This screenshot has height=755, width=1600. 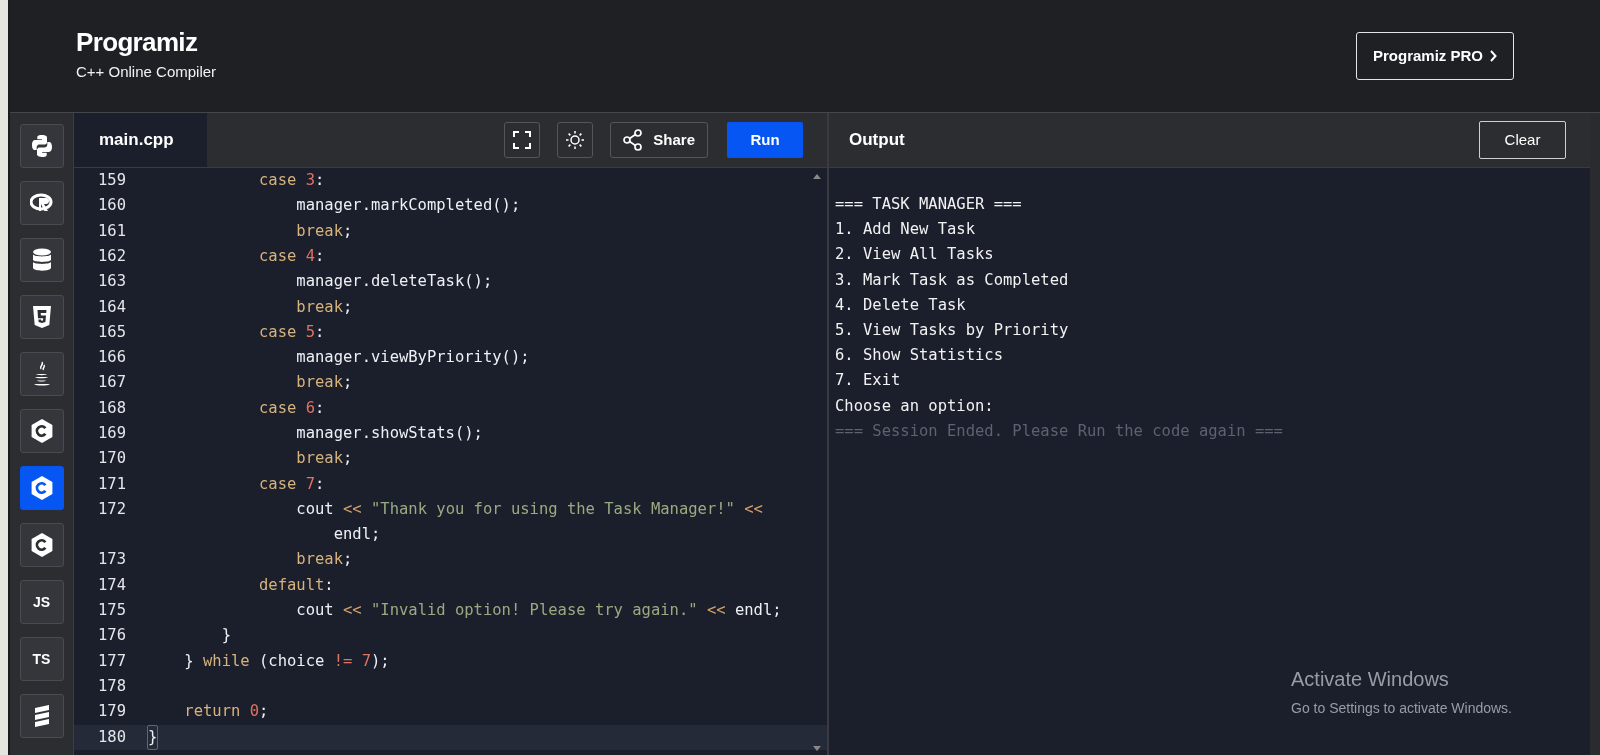 I want to click on line-number: 168, so click(x=111, y=408).